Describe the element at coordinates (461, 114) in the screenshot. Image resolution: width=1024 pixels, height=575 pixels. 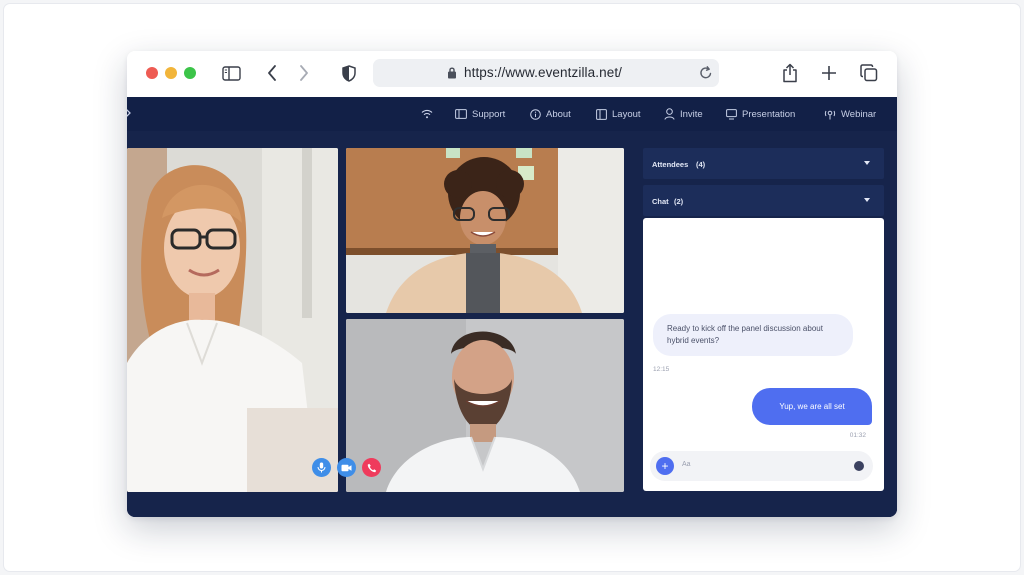
I see `support-icon` at that location.